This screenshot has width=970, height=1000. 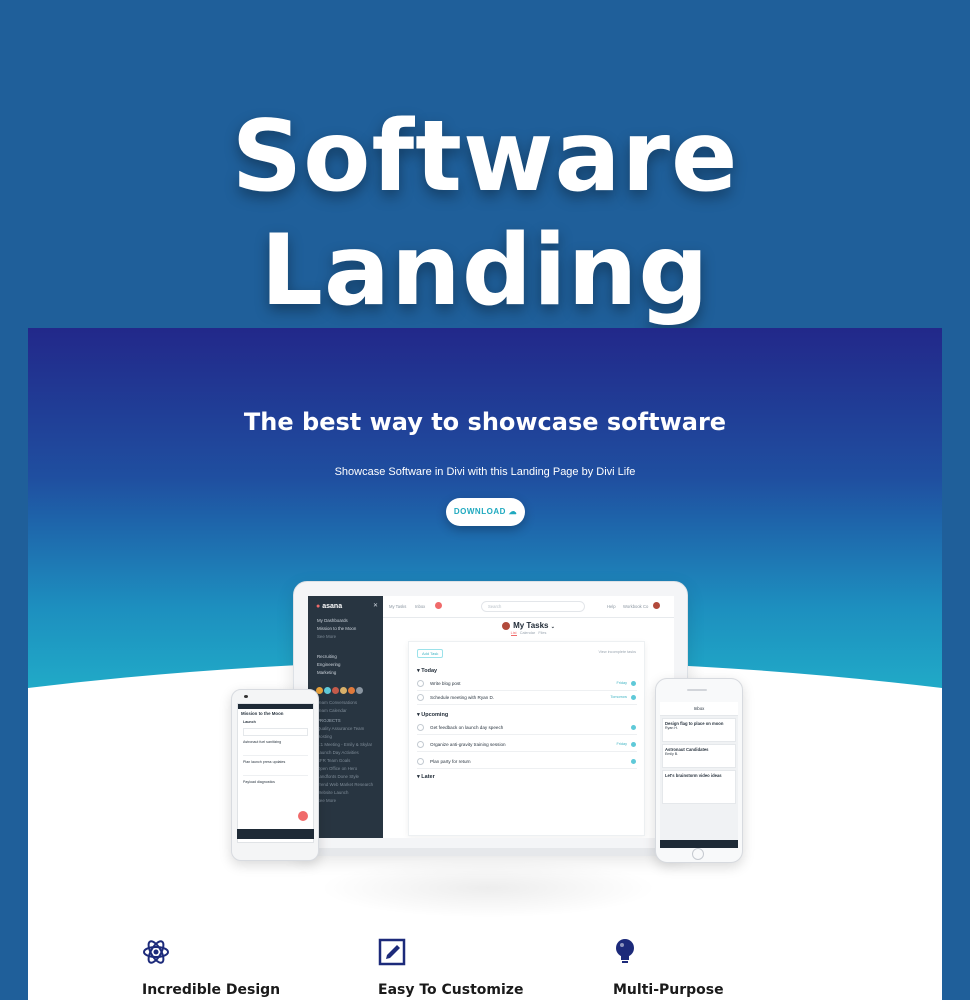 What do you see at coordinates (697, 690) in the screenshot?
I see `speaker-icon` at bounding box center [697, 690].